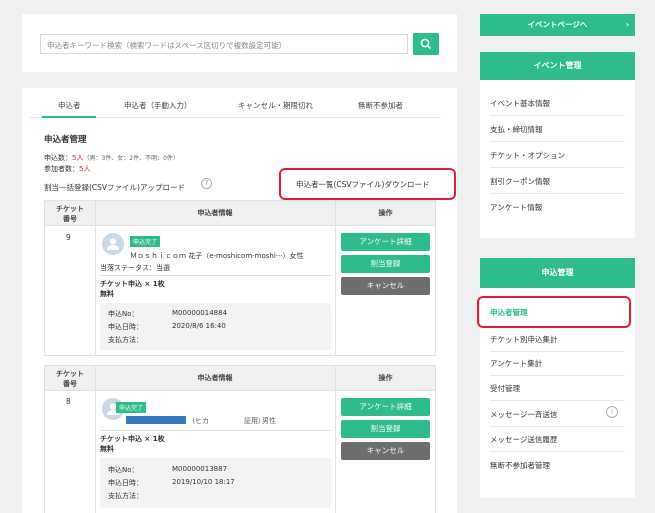  Describe the element at coordinates (520, 465) in the screenshot. I see `sidebar-item-no-show: 無断不参加者管理` at that location.